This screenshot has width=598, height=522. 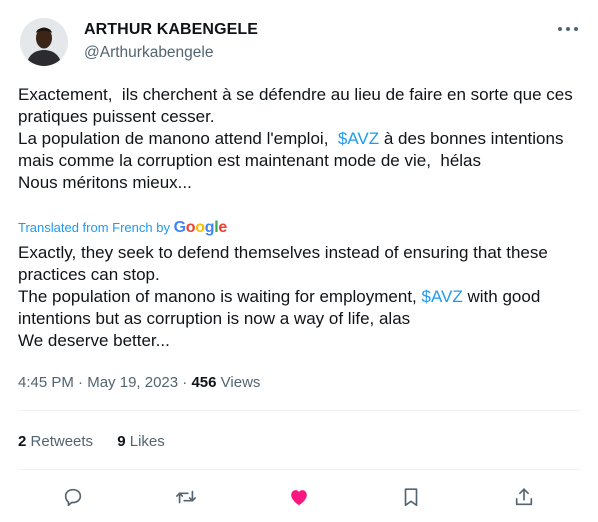 What do you see at coordinates (22, 441) in the screenshot?
I see `retweets-count: 2` at bounding box center [22, 441].